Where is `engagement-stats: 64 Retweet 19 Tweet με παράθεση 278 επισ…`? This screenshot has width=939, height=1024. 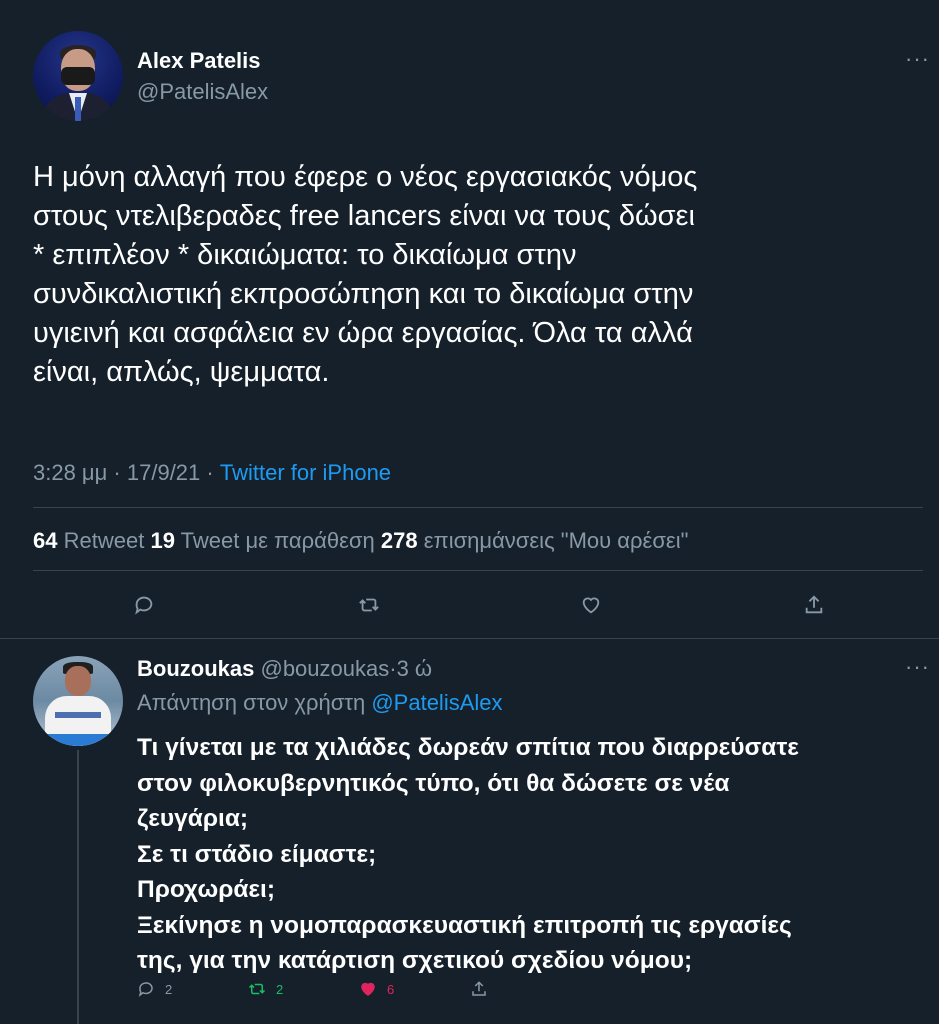 engagement-stats: 64 Retweet 19 Tweet με παράθεση 278 επισ… is located at coordinates (360, 541).